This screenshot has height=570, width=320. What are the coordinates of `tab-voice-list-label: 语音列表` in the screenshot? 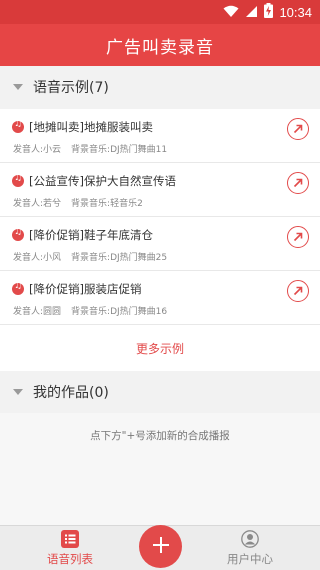 It's located at (70, 559).